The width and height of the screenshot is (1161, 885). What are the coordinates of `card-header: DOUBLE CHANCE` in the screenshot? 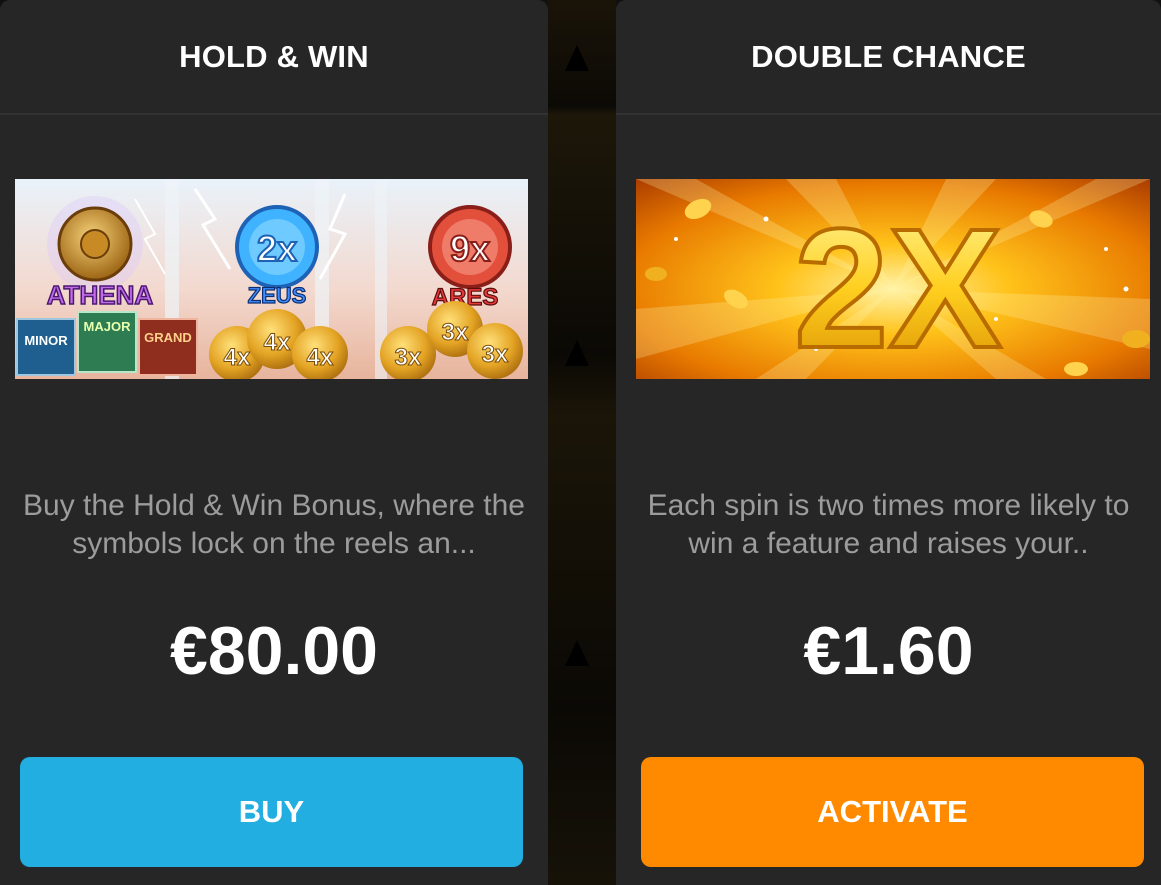 It's located at (888, 57).